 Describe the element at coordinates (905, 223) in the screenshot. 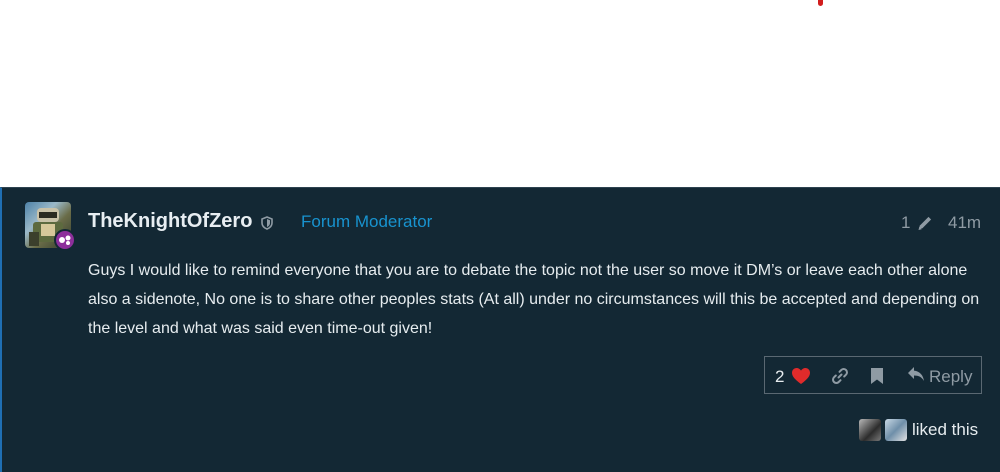

I see `edit-count: 1` at that location.